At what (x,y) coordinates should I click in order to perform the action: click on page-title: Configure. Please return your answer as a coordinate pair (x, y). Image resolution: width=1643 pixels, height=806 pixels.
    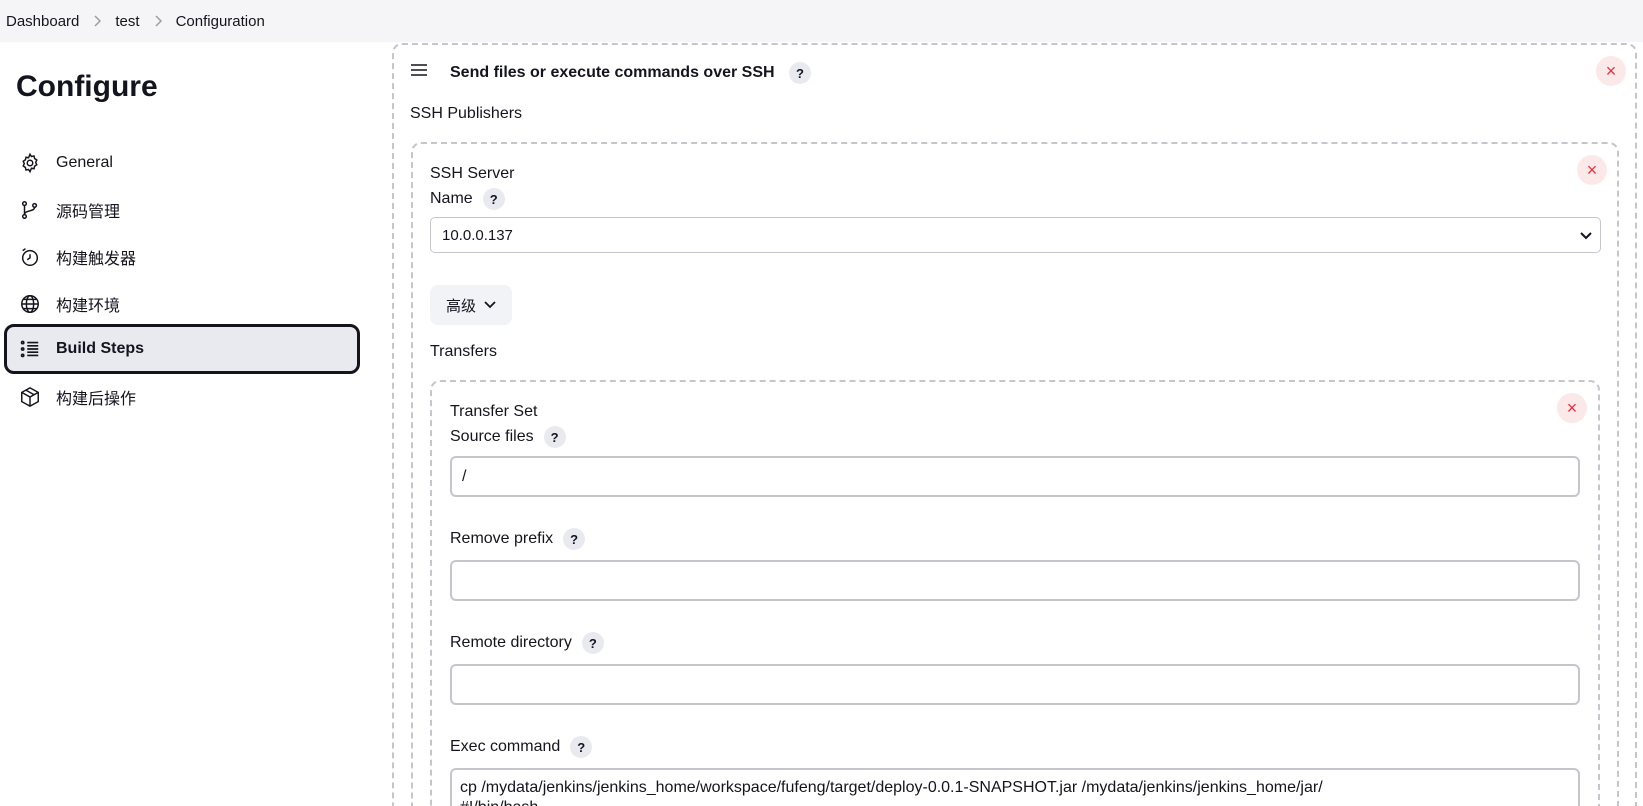
    Looking at the image, I should click on (87, 86).